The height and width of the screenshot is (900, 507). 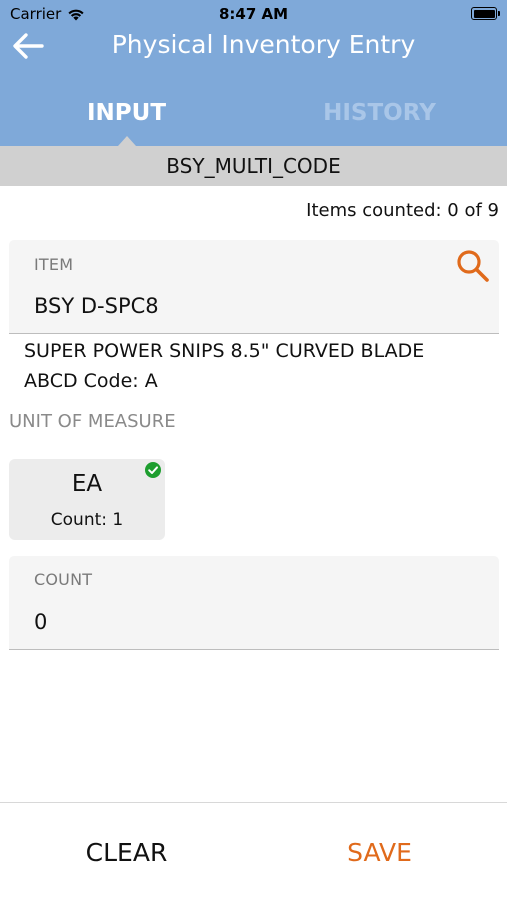 I want to click on unit-of-measure-label: UNIT OF MEASURE, so click(x=92, y=421).